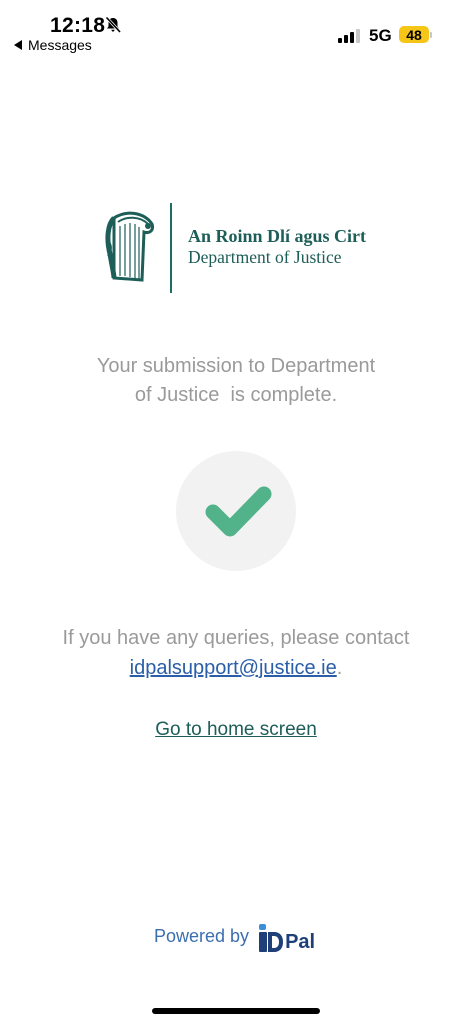  I want to click on powered-by-label: Powered by, so click(202, 935).